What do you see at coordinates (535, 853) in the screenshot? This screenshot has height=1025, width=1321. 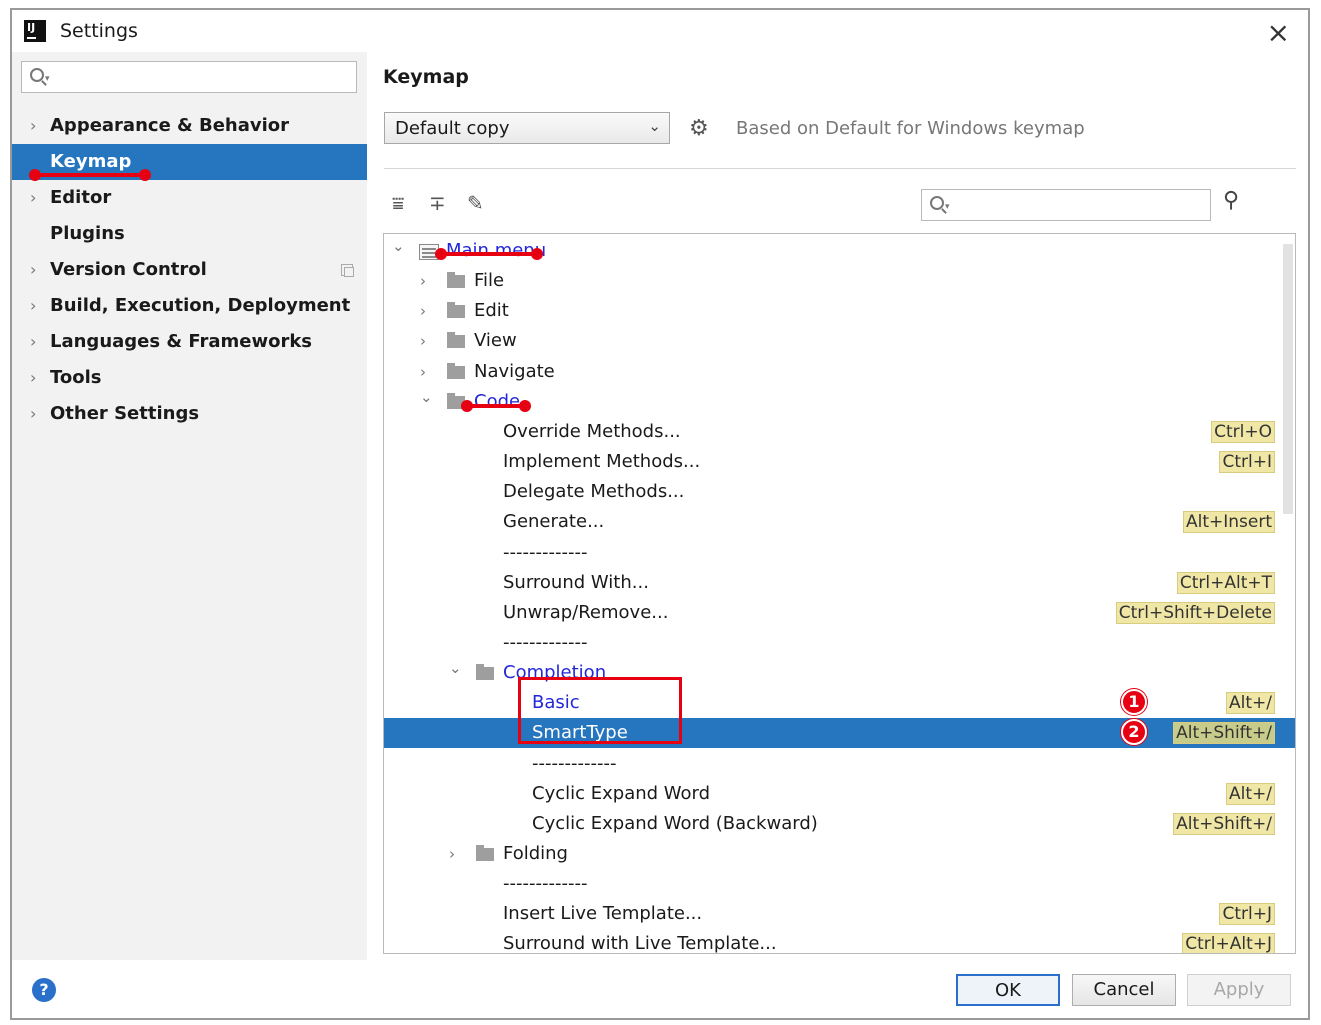 I see `tree-row-label: Folding` at bounding box center [535, 853].